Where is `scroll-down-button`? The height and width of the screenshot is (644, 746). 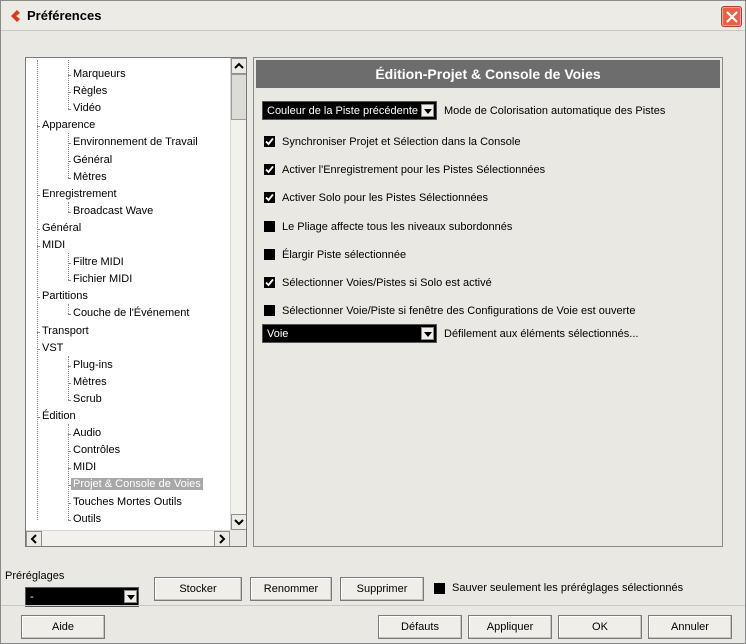
scroll-down-button is located at coordinates (238, 522).